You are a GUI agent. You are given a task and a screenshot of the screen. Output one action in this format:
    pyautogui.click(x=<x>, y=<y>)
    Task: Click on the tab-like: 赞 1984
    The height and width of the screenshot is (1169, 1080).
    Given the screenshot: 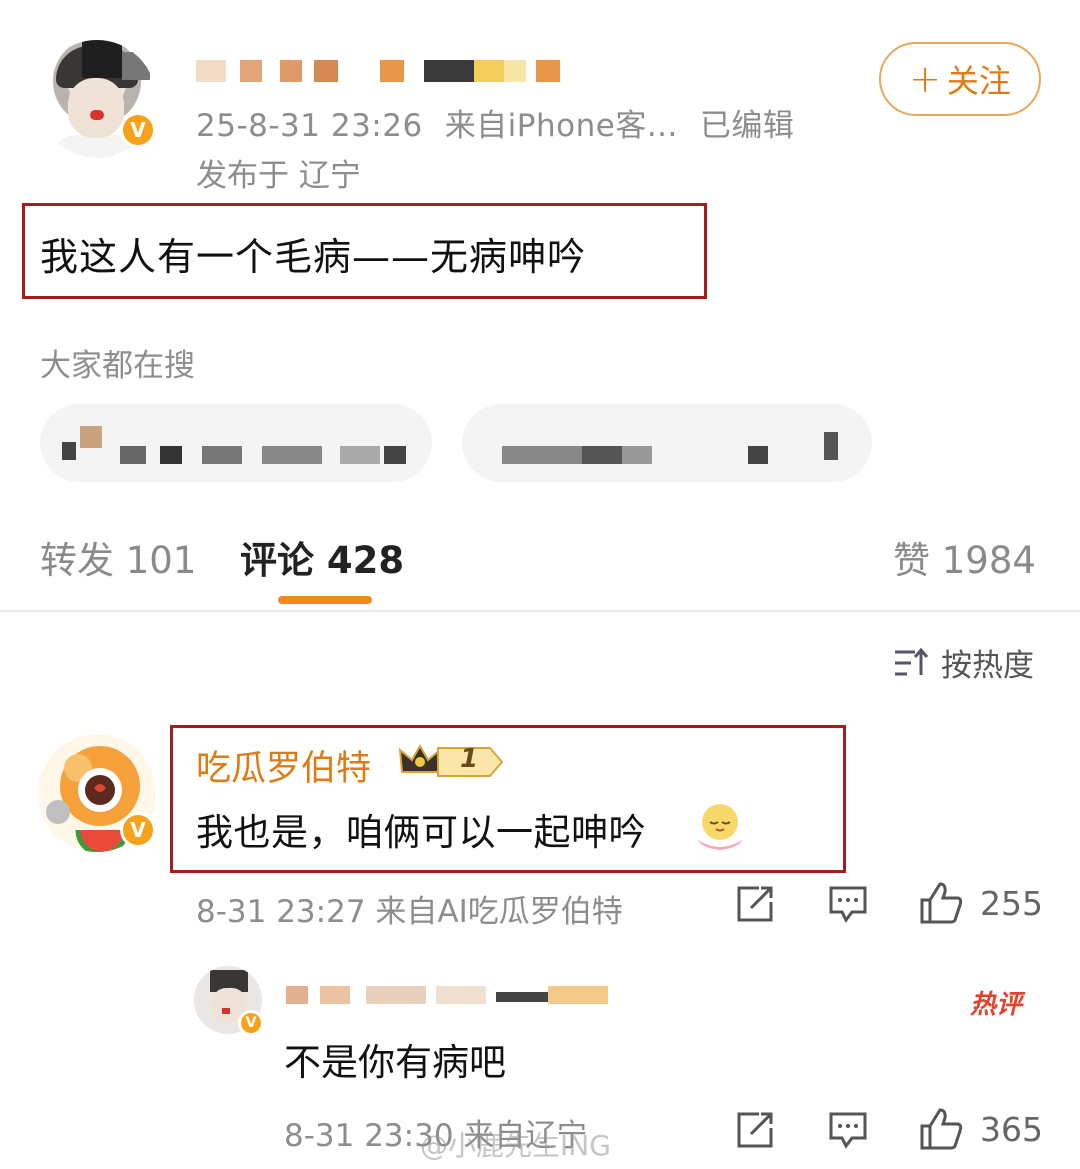 What is the action you would take?
    pyautogui.click(x=964, y=557)
    